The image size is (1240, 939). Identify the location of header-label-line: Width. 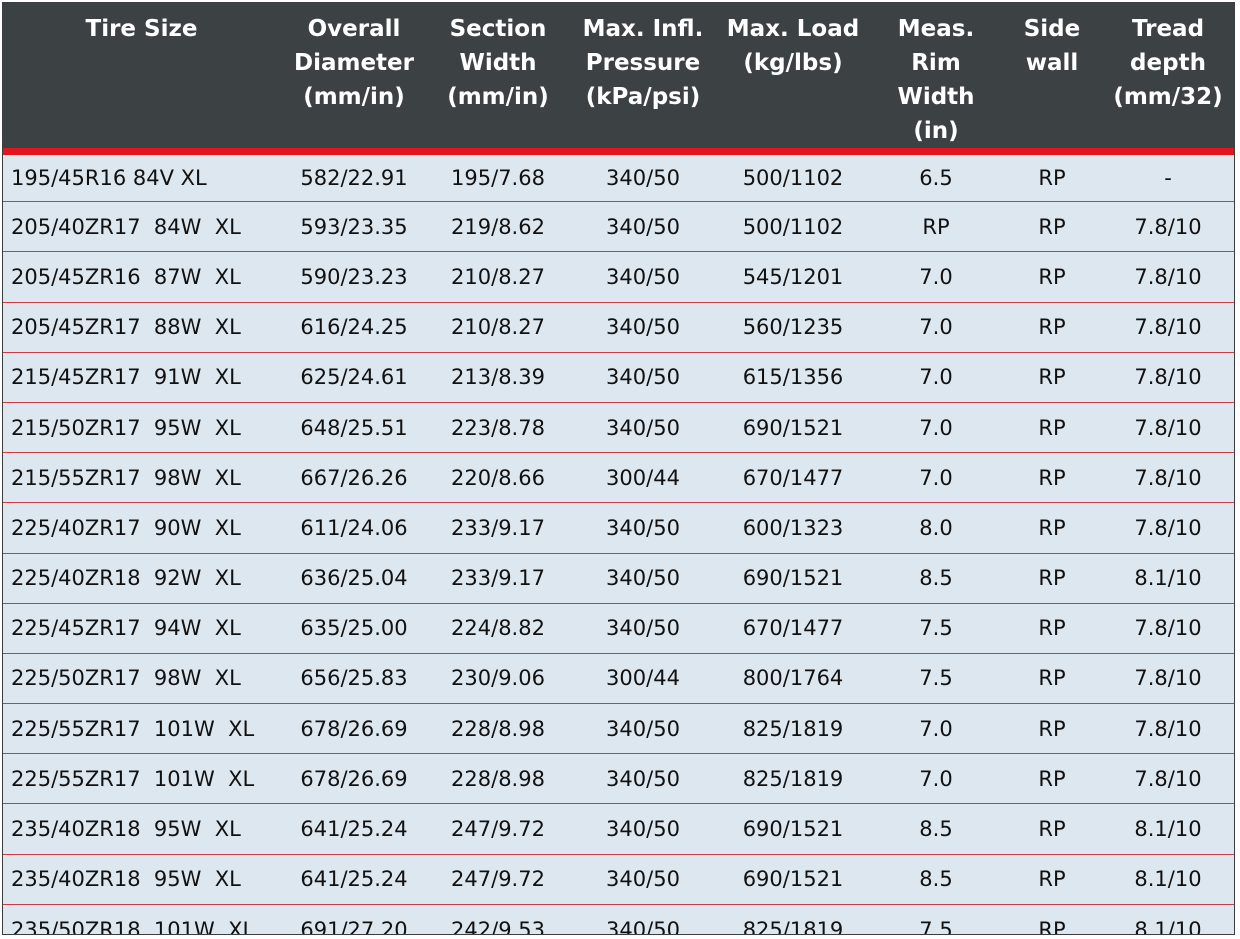
(498, 63).